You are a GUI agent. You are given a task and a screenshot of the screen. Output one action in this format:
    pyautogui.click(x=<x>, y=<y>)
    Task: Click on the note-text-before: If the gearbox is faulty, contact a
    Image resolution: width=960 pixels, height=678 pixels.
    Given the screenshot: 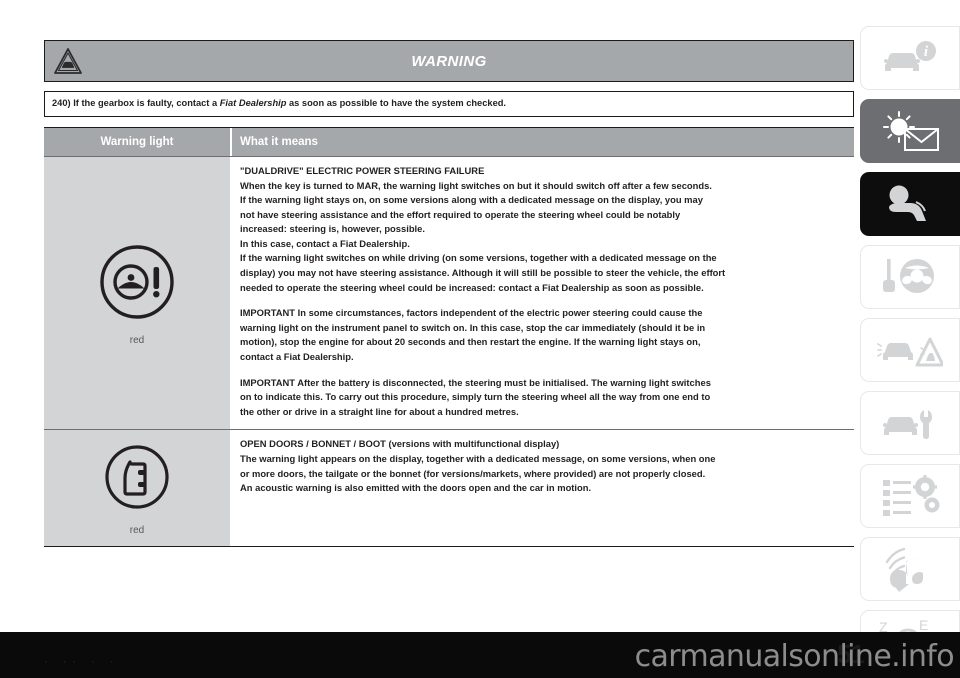 What is the action you would take?
    pyautogui.click(x=145, y=103)
    